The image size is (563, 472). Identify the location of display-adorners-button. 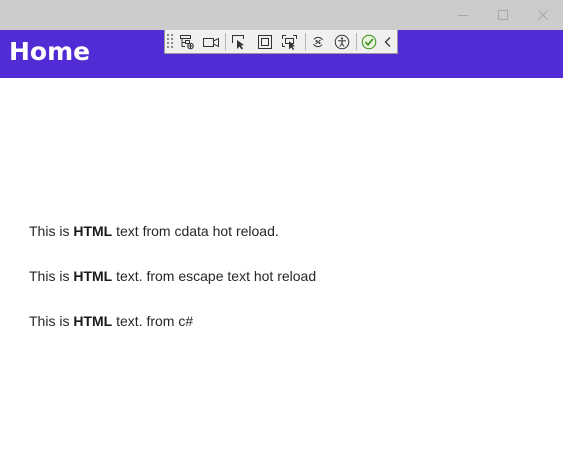
(265, 41).